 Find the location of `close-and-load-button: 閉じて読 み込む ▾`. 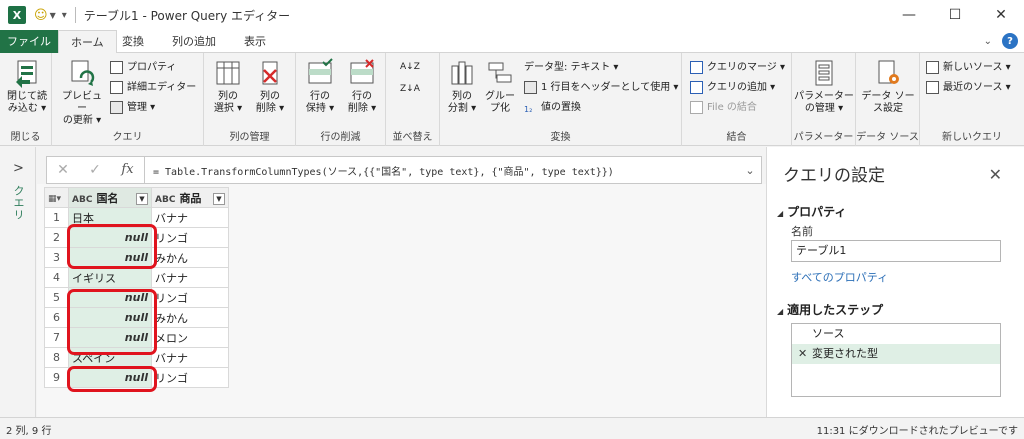

close-and-load-button: 閉じて読 み込む ▾ is located at coordinates (27, 86).